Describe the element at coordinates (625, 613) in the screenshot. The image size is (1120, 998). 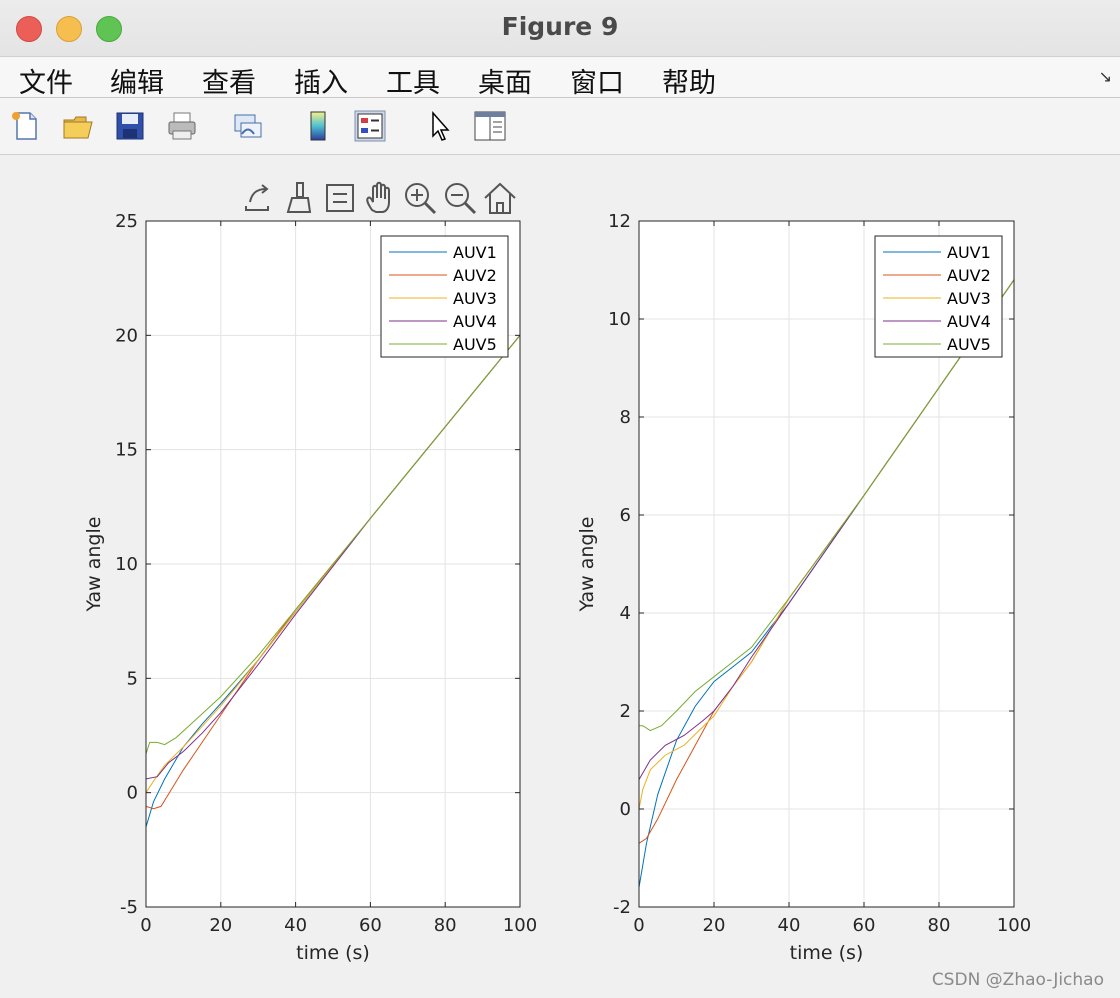
I see `y-tick-label: 4` at that location.